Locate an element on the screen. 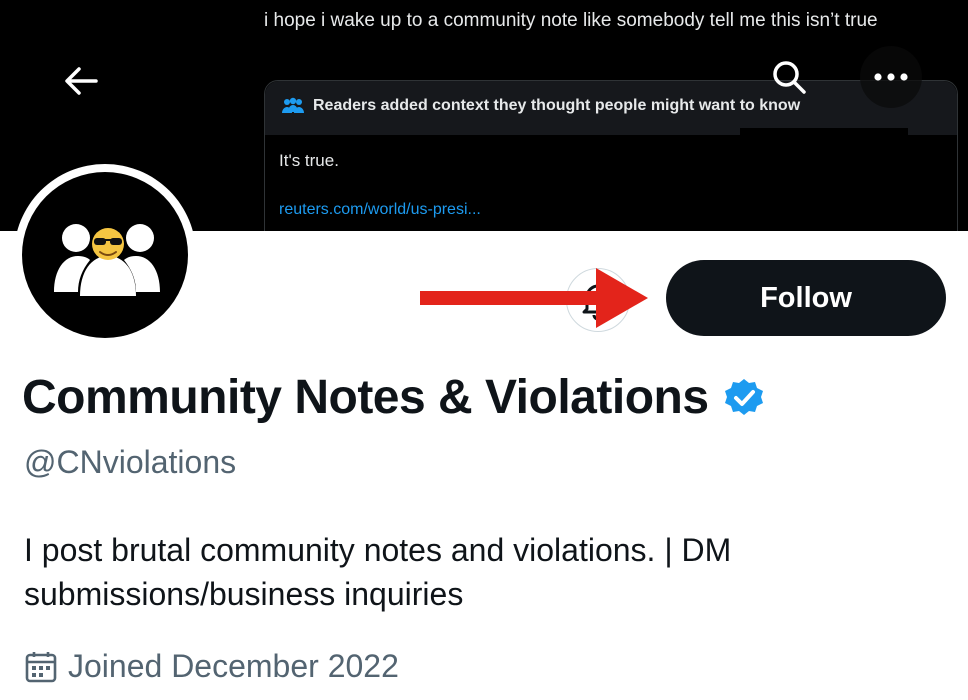 The height and width of the screenshot is (700, 968). more-icon is located at coordinates (891, 77).